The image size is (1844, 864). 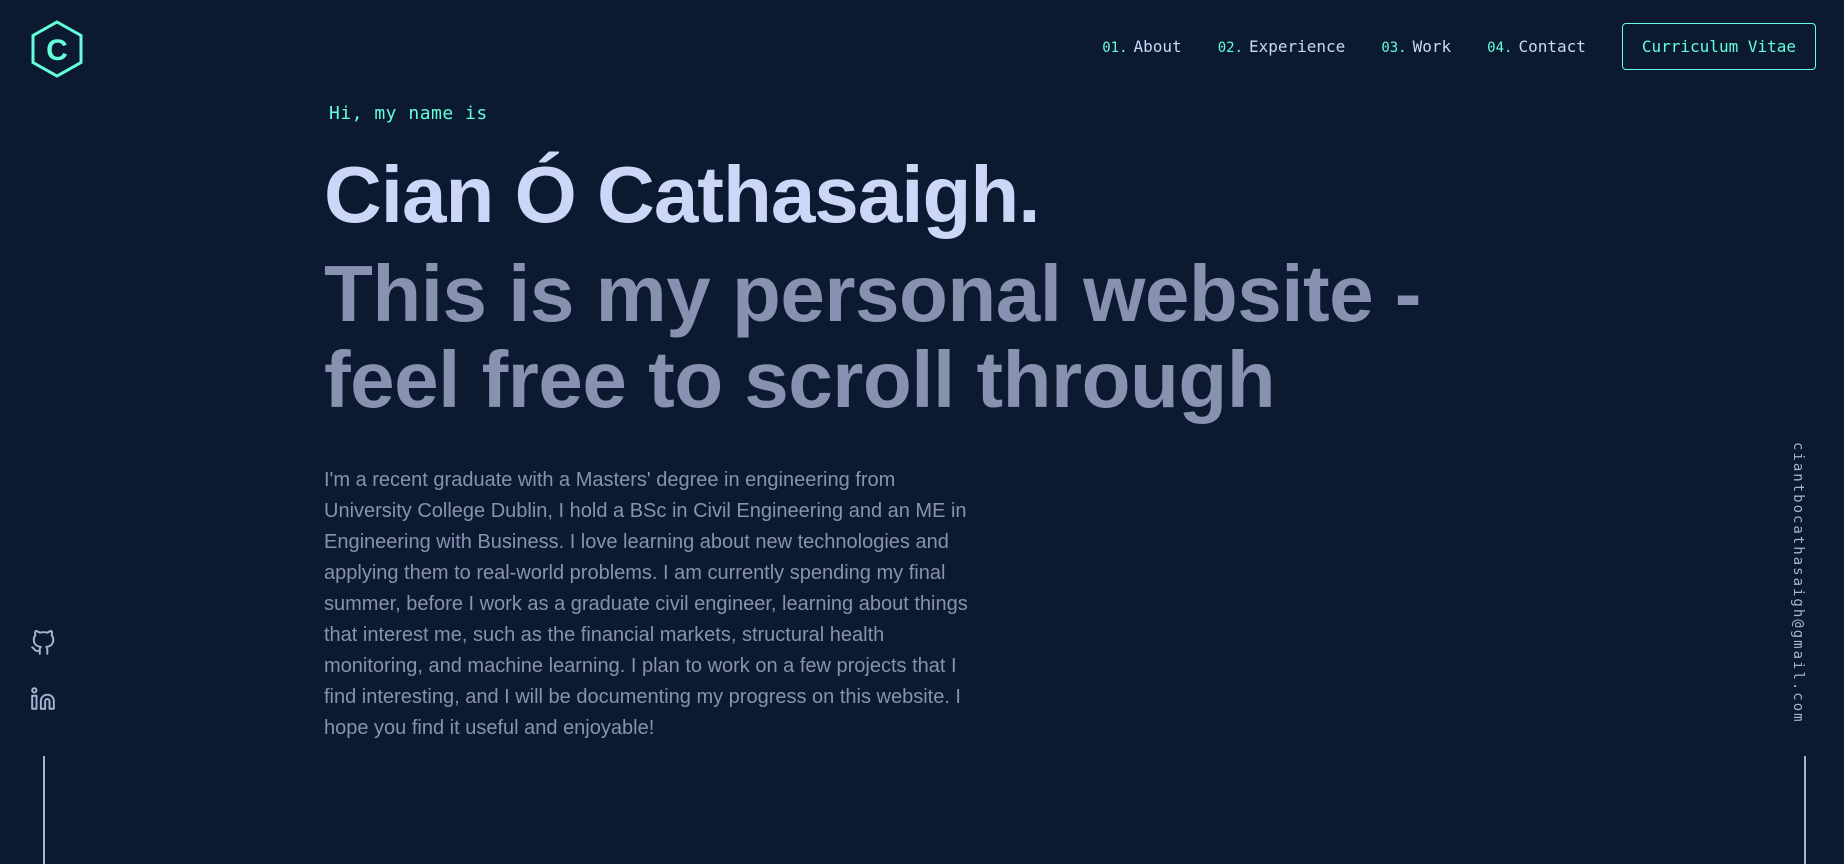 I want to click on nav-contact: 04. Contact, so click(x=1536, y=46).